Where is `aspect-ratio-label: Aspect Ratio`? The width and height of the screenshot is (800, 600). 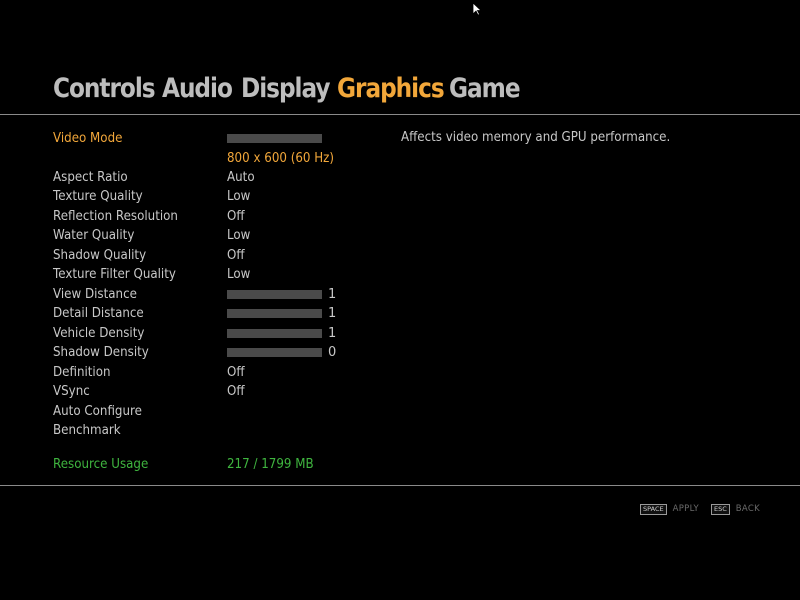 aspect-ratio-label: Aspect Ratio is located at coordinates (90, 177).